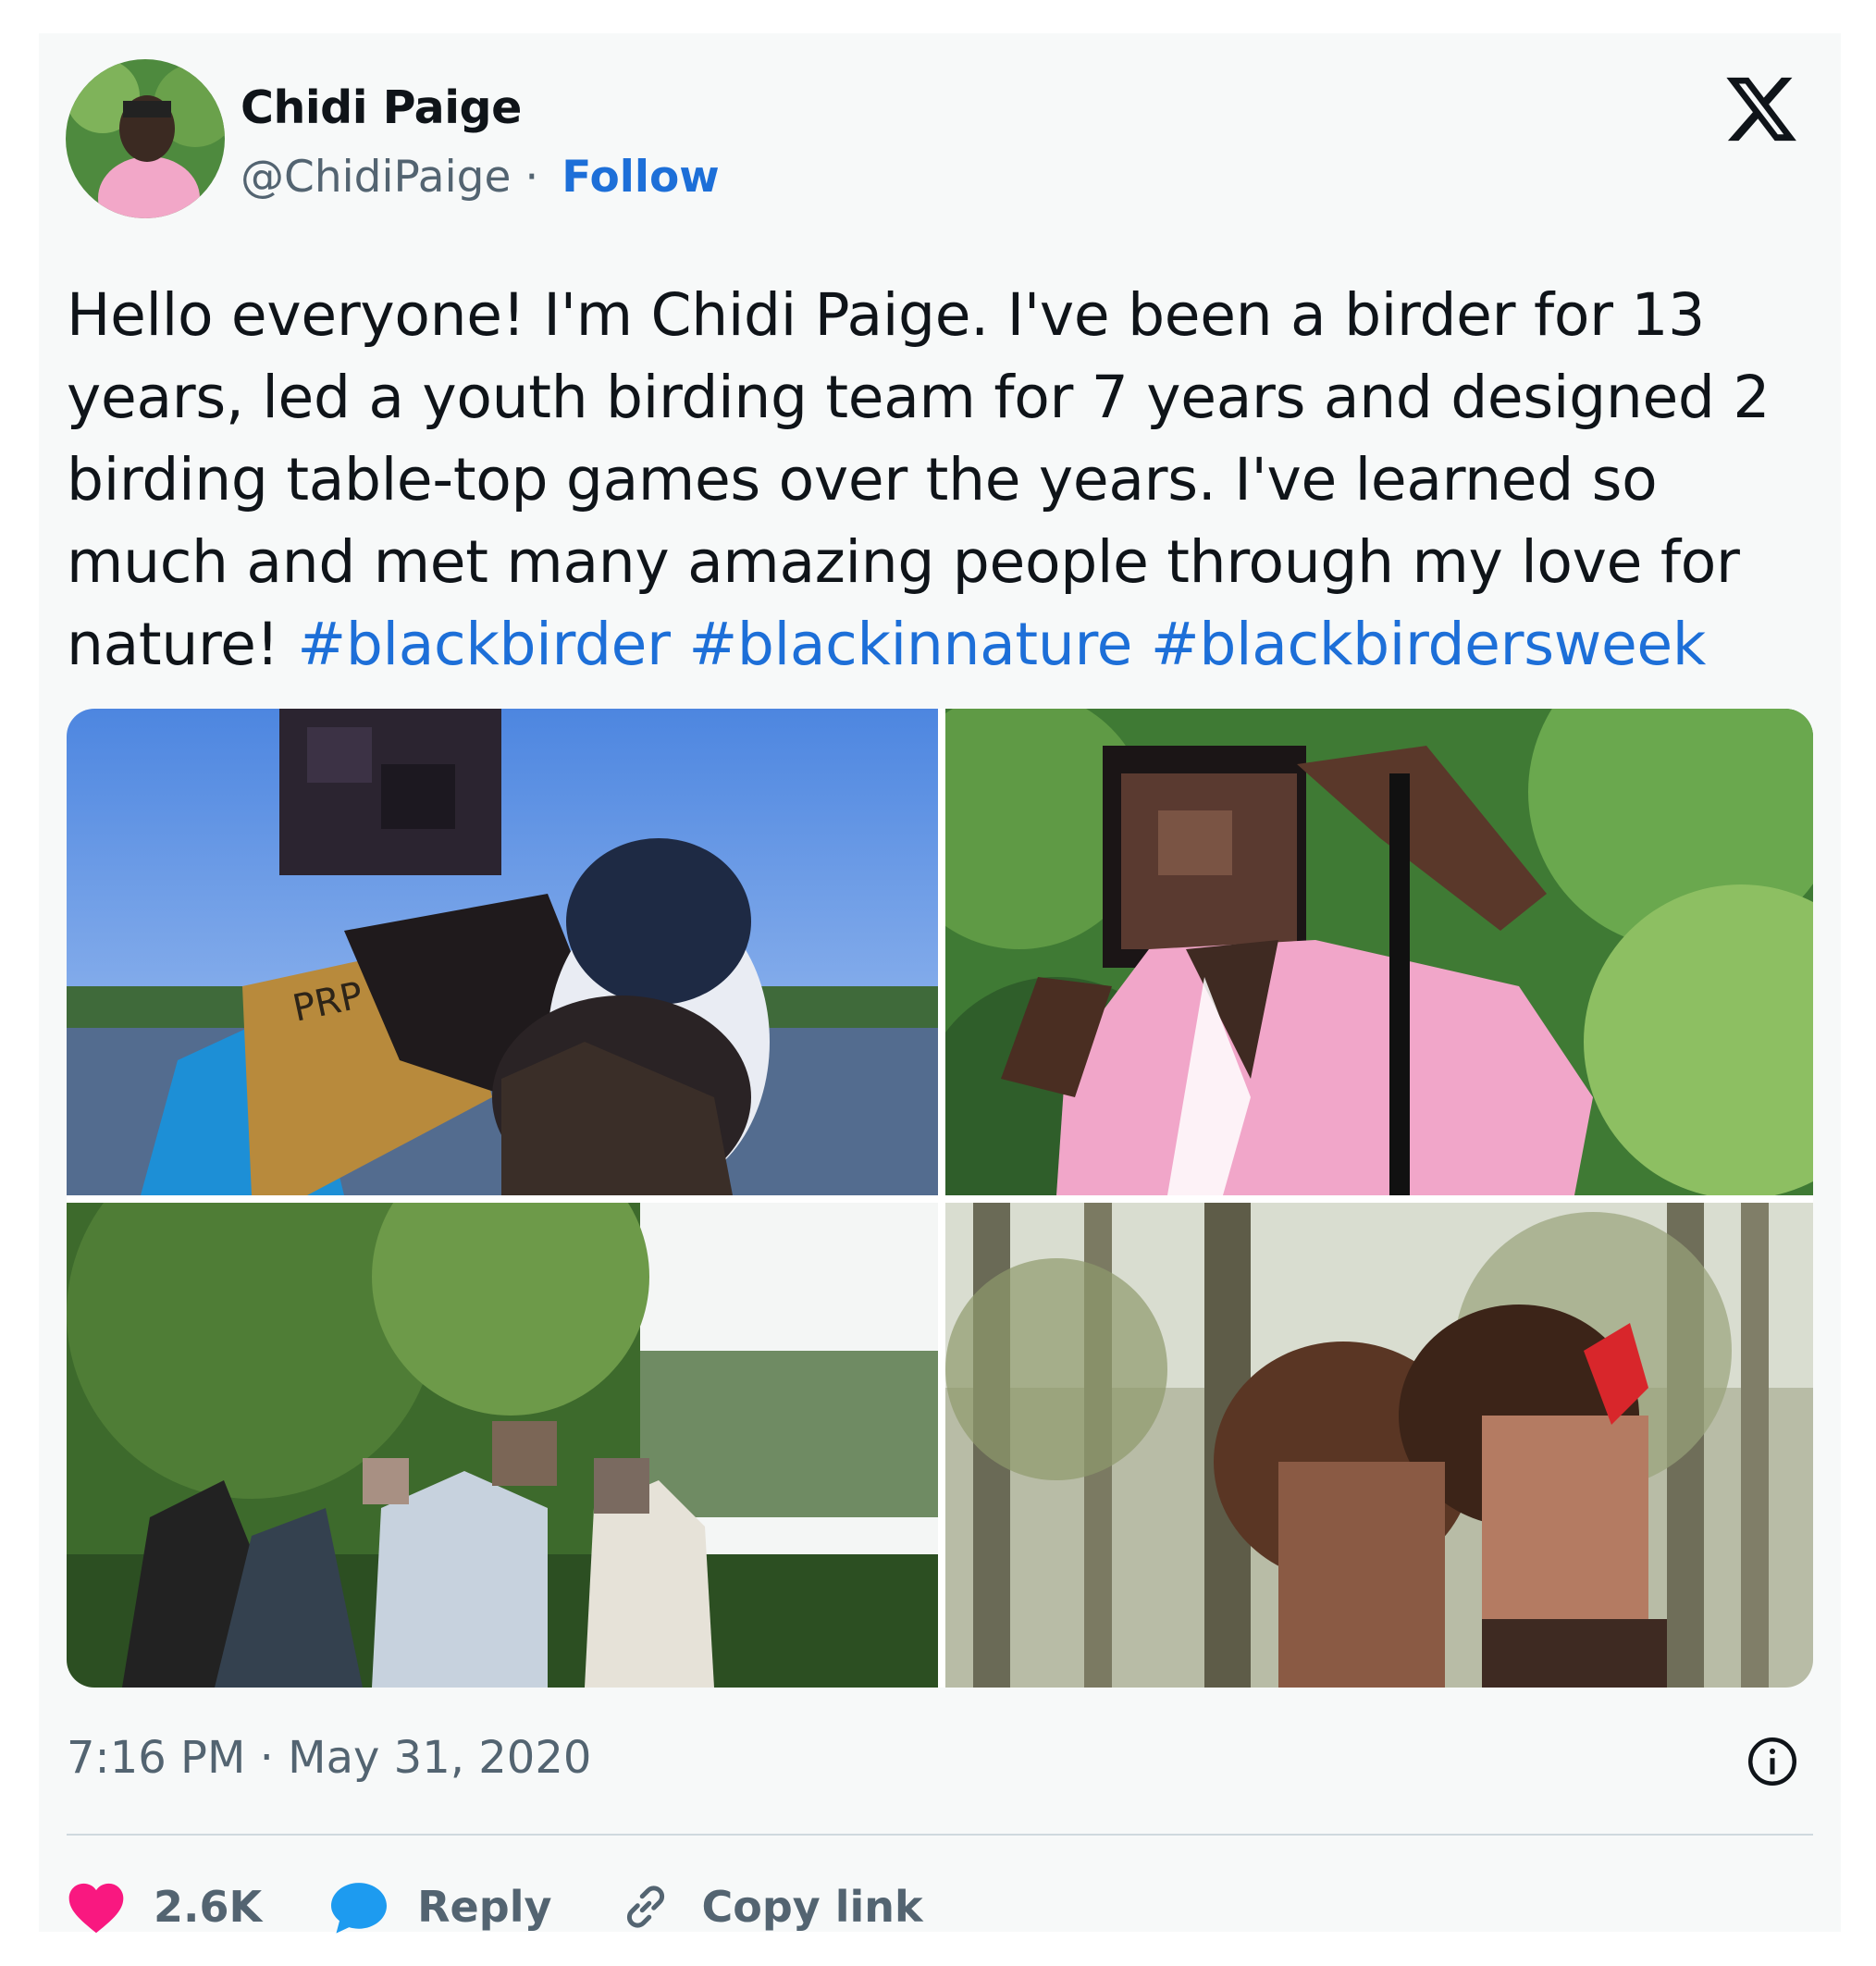 This screenshot has width=1876, height=1966. I want to click on photo-group-birding-image, so click(503, 1445).